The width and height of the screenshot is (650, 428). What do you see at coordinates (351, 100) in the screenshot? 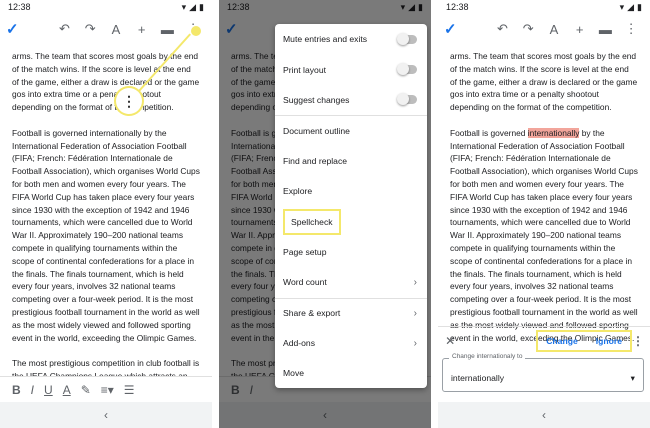
I see `menu-item-suggest-changes: Suggest changes` at bounding box center [351, 100].